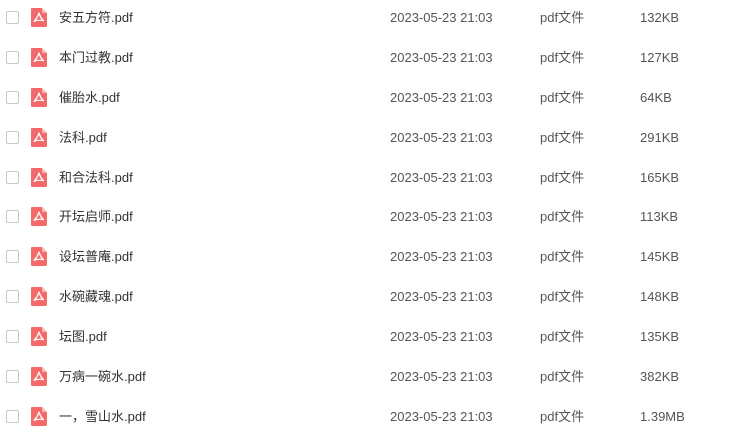  I want to click on file-size: 64KB, so click(656, 97).